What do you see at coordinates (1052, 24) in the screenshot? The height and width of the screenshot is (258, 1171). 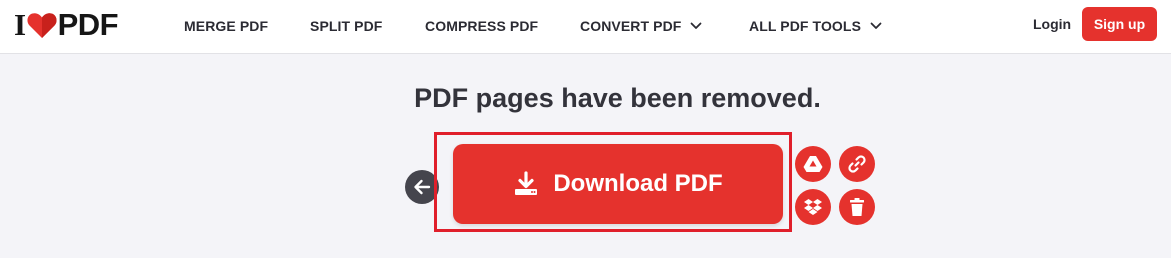 I see `login-link: Login` at bounding box center [1052, 24].